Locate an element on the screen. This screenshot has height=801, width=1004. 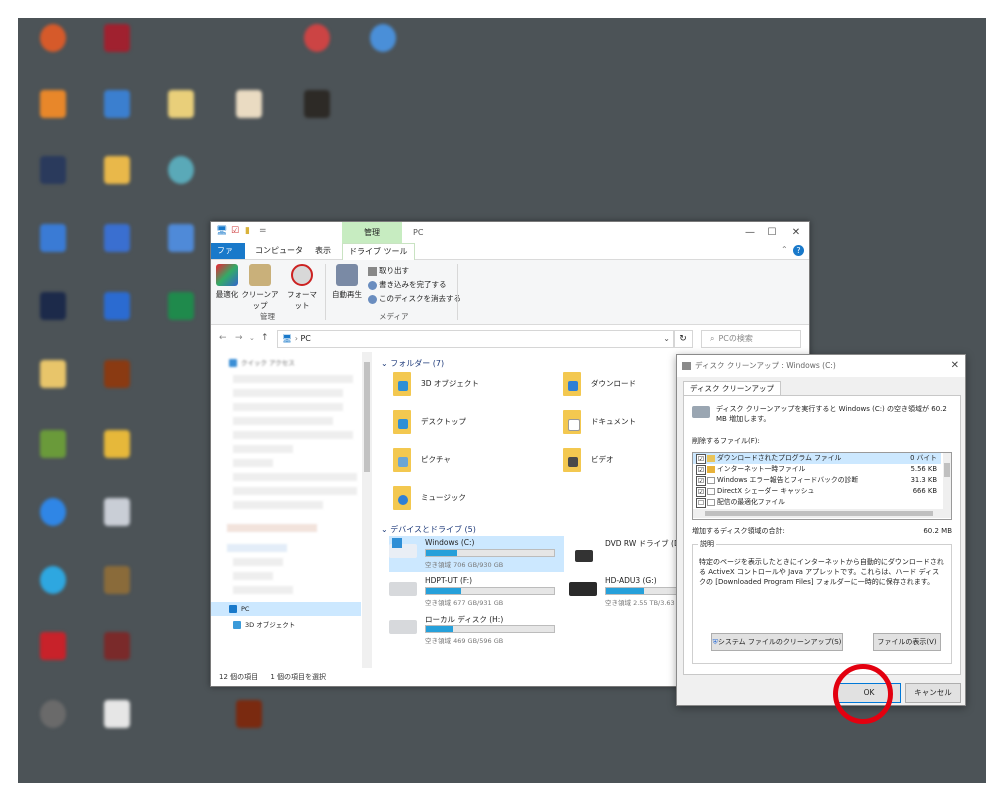
maximize-button: ☐ is located at coordinates (772, 232).